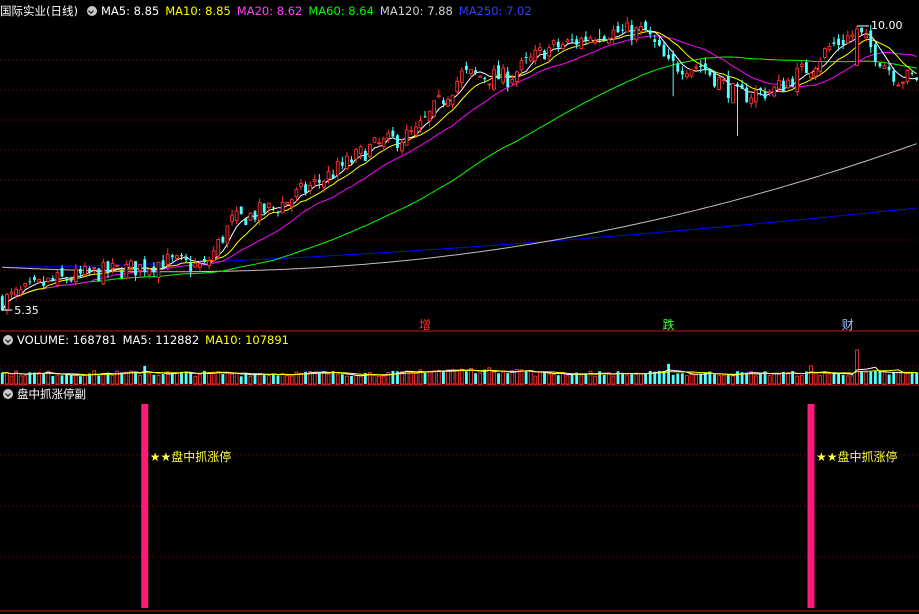  I want to click on event-marker: 跌, so click(669, 324).